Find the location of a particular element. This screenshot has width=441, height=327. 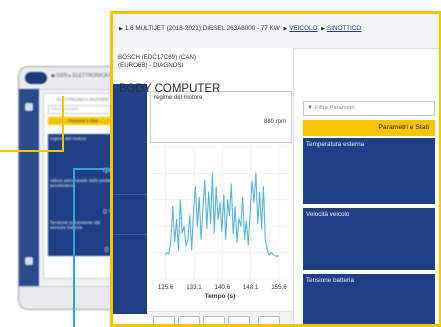

background-tab-parametri: Parametri e Stati is located at coordinates (83, 121).